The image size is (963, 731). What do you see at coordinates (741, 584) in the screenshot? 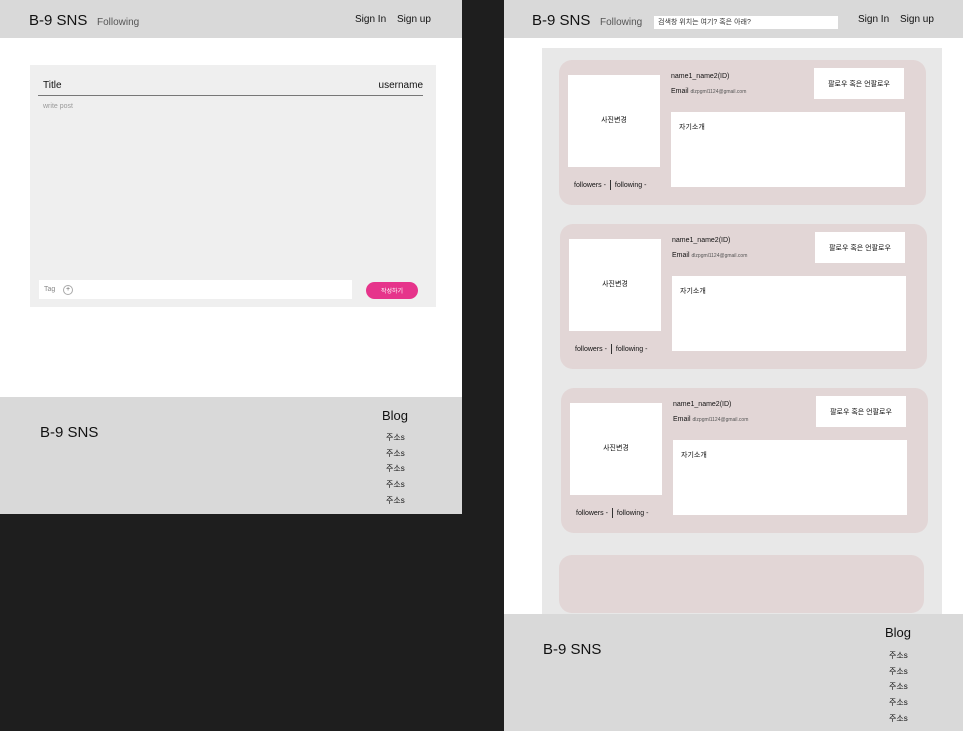
I see `profile-card-placeholder` at bounding box center [741, 584].